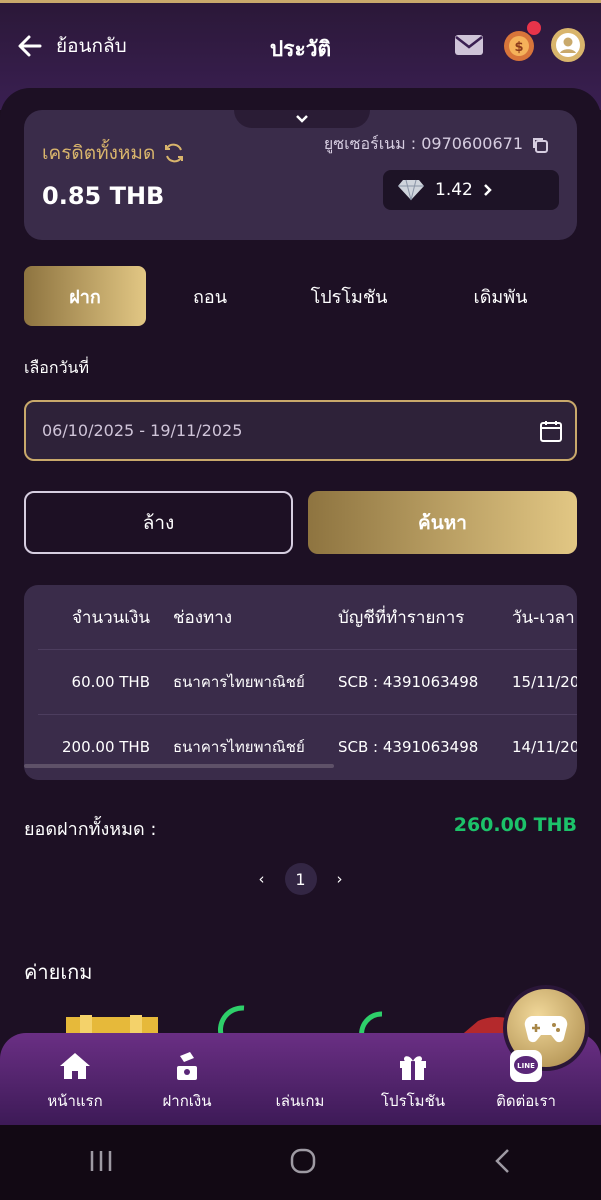 The width and height of the screenshot is (601, 1200). Describe the element at coordinates (85, 296) in the screenshot. I see `tab-deposit: ฝาก` at that location.